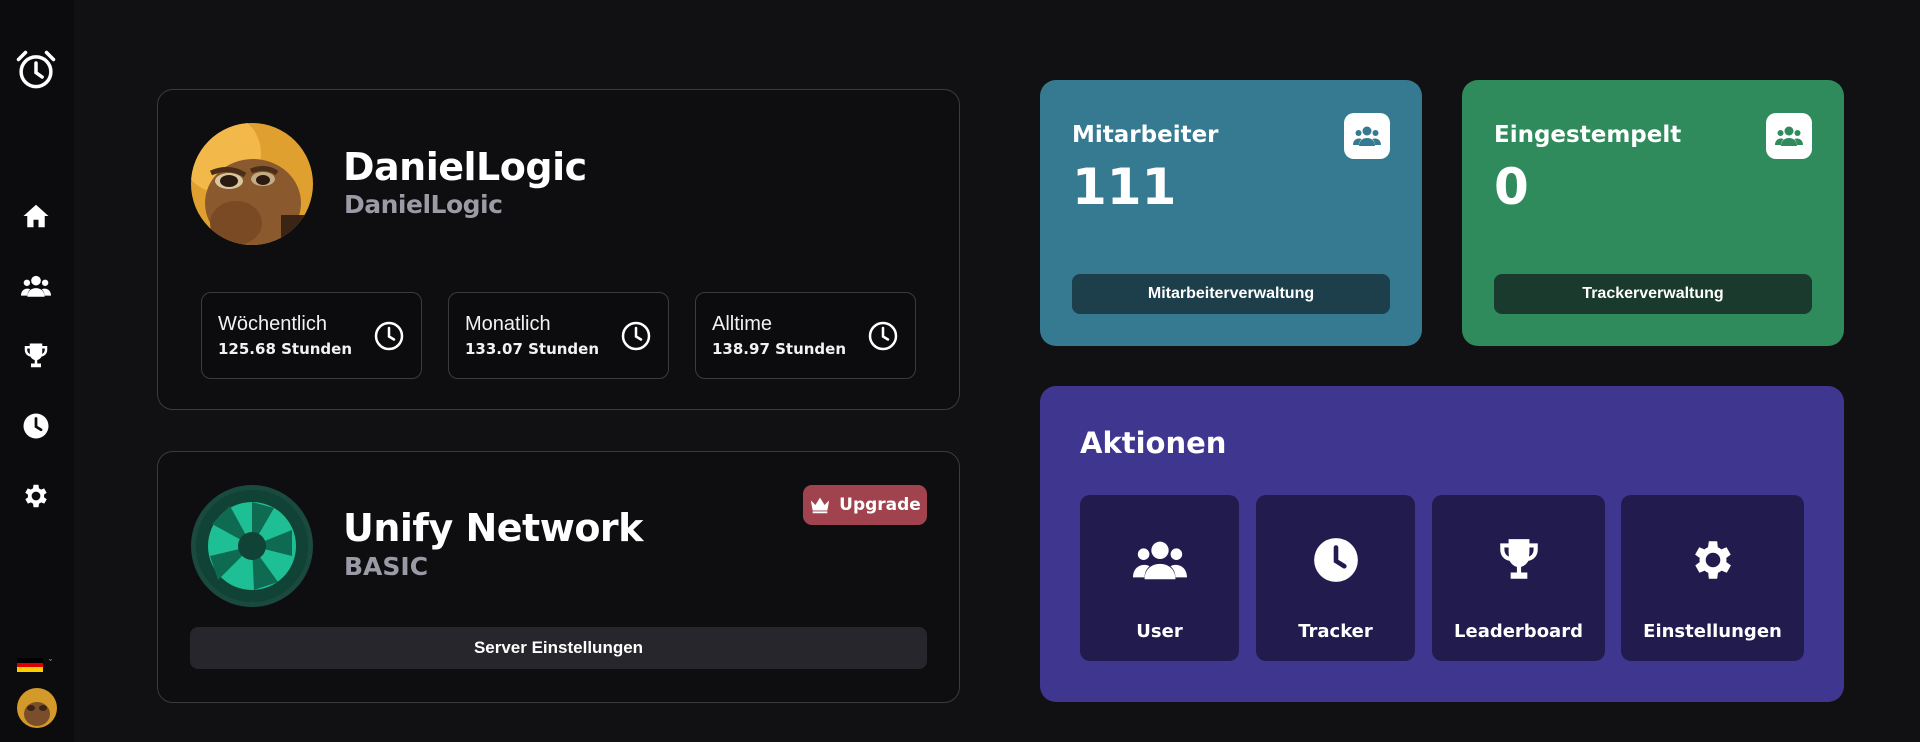 This screenshot has height=742, width=1920. What do you see at coordinates (1511, 187) in the screenshot?
I see `metric-value: 0` at bounding box center [1511, 187].